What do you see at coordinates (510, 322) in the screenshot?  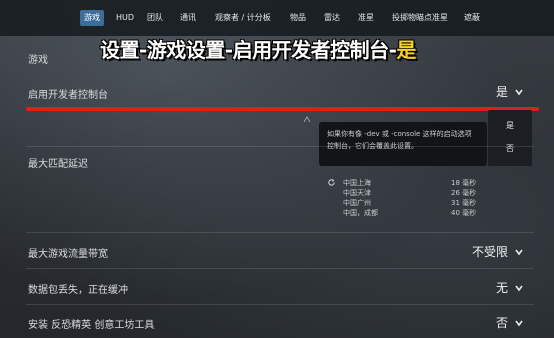 I see `workshop-tools-select: 否` at bounding box center [510, 322].